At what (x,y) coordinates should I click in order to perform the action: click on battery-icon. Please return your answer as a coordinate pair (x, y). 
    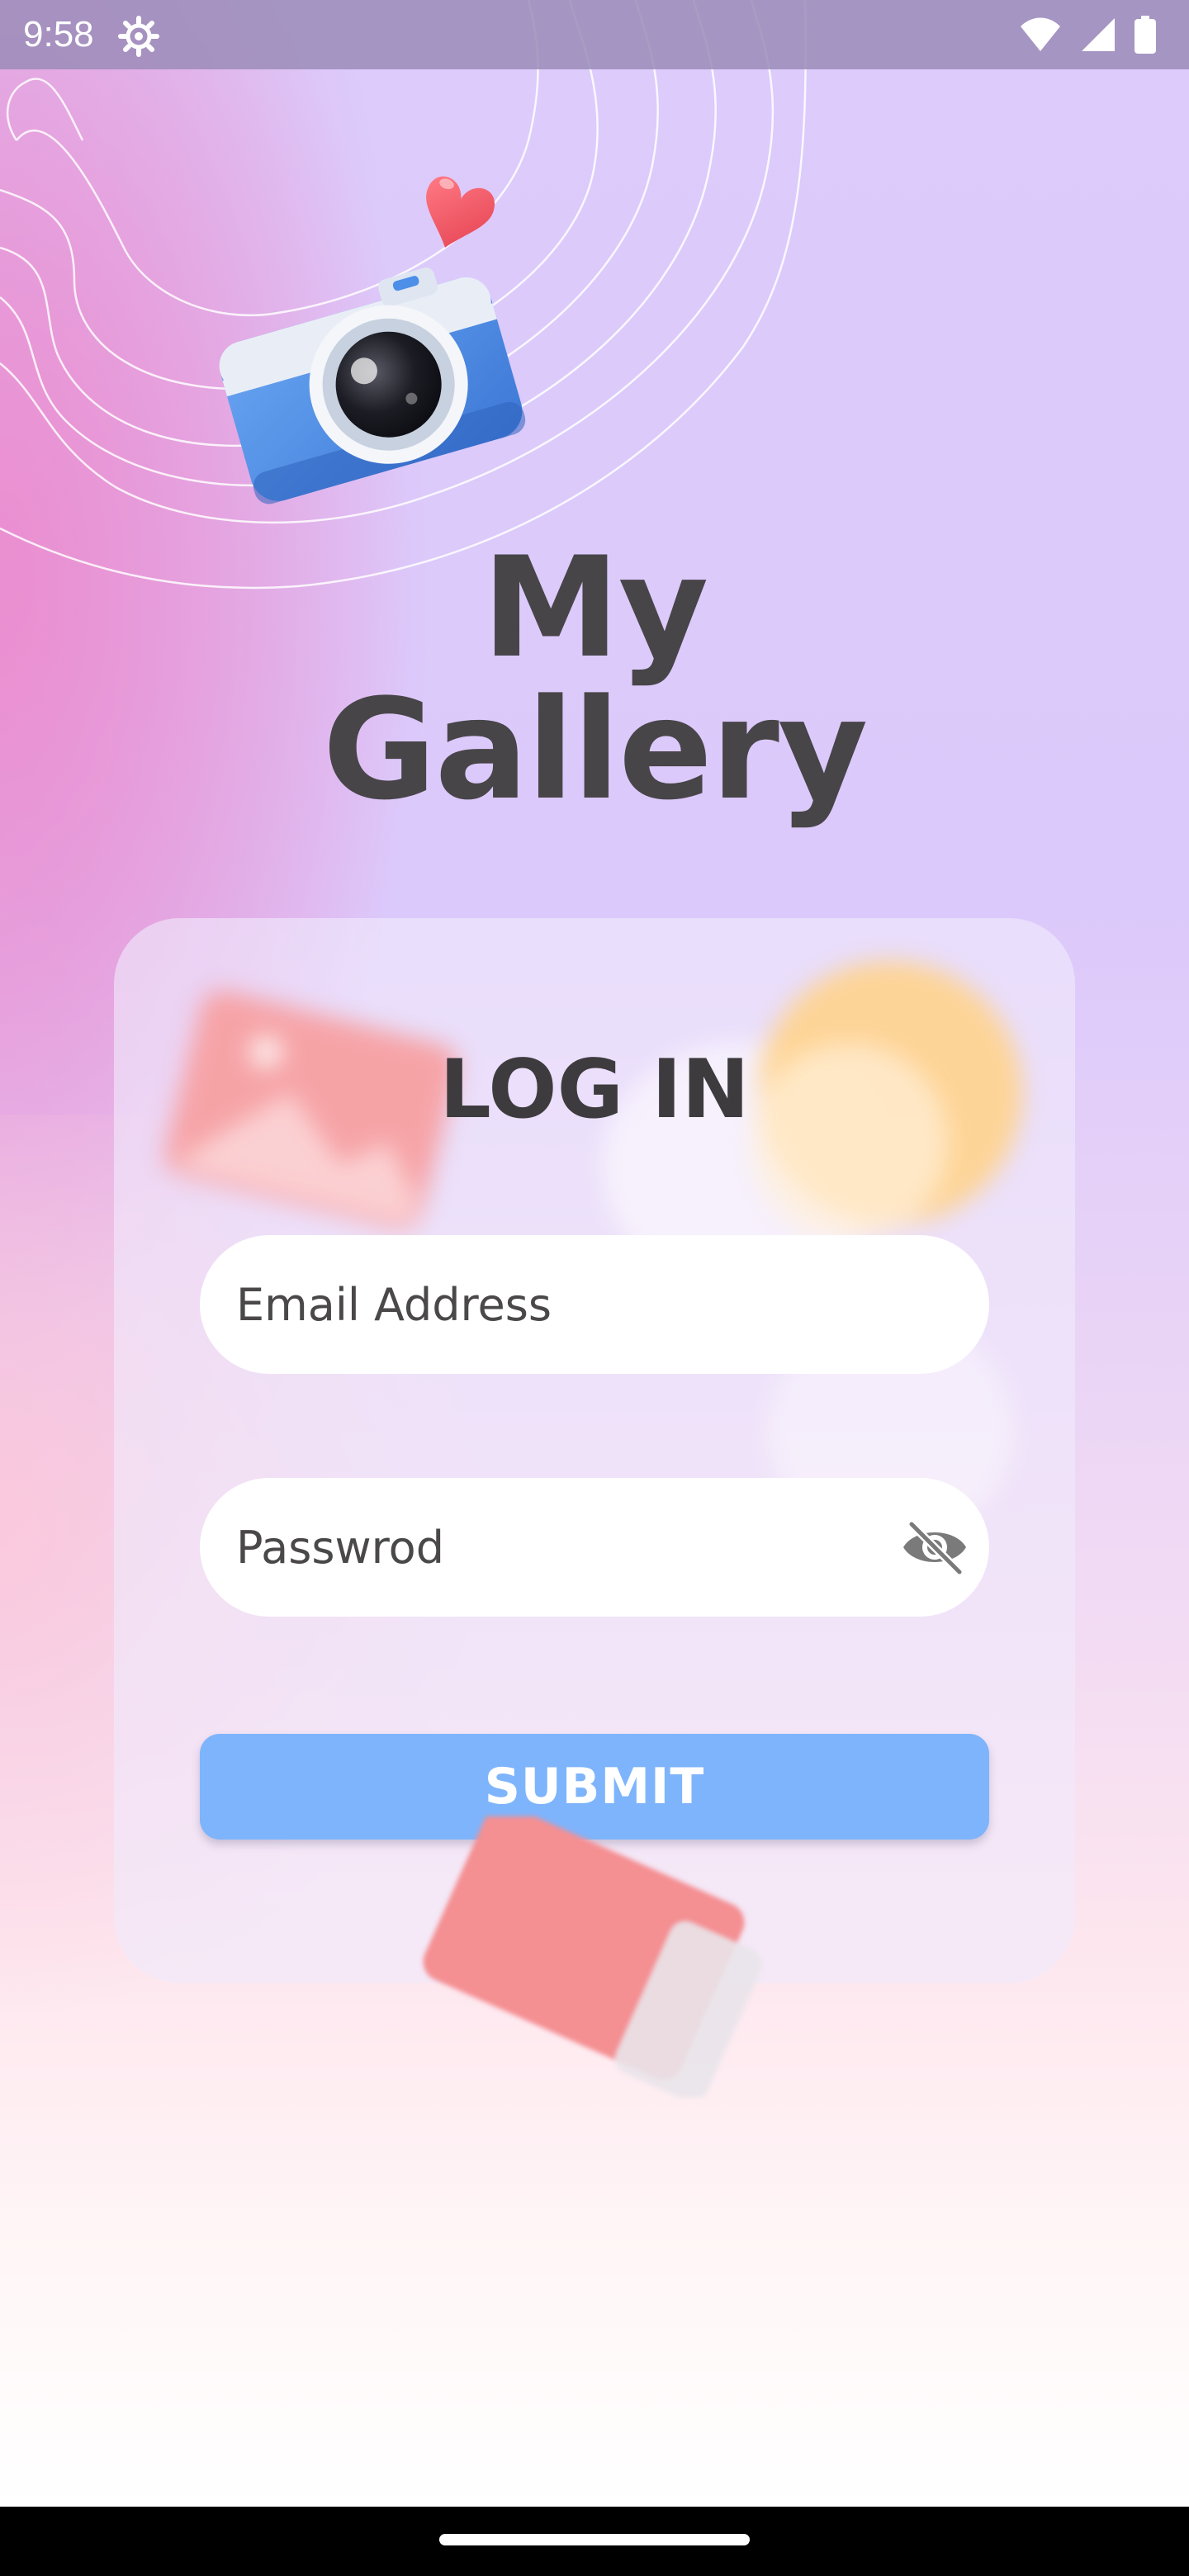
    Looking at the image, I should click on (1145, 35).